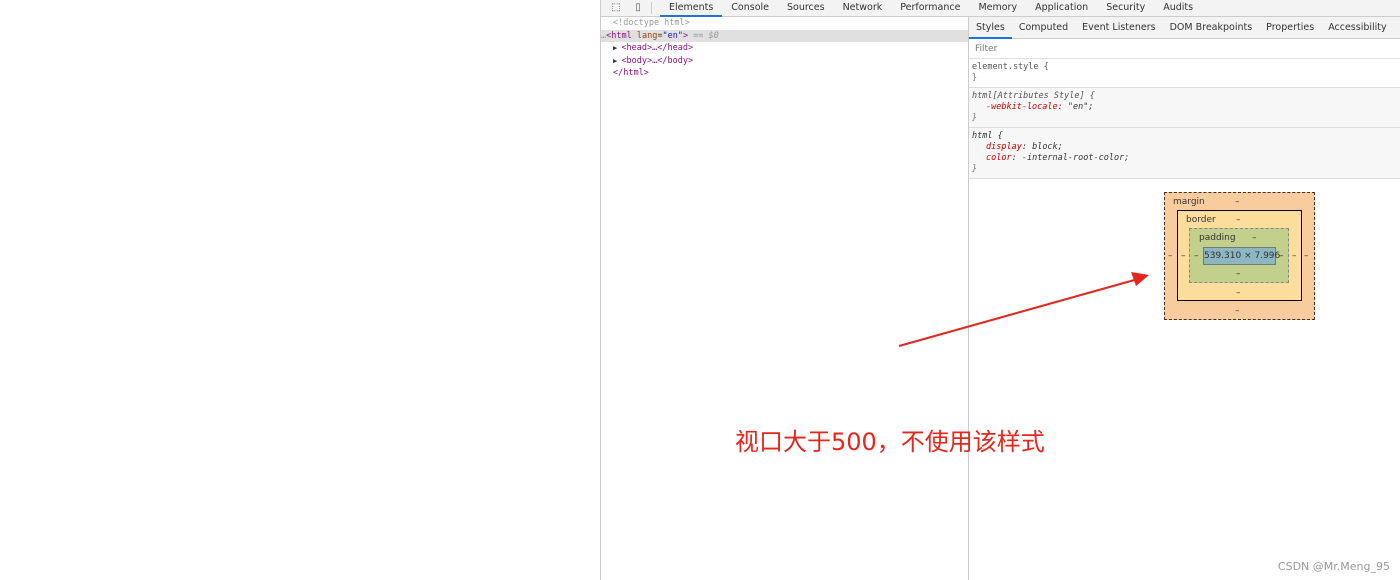  What do you see at coordinates (1333, 566) in the screenshot?
I see `watermark: CSDN @Mr.Meng_95` at bounding box center [1333, 566].